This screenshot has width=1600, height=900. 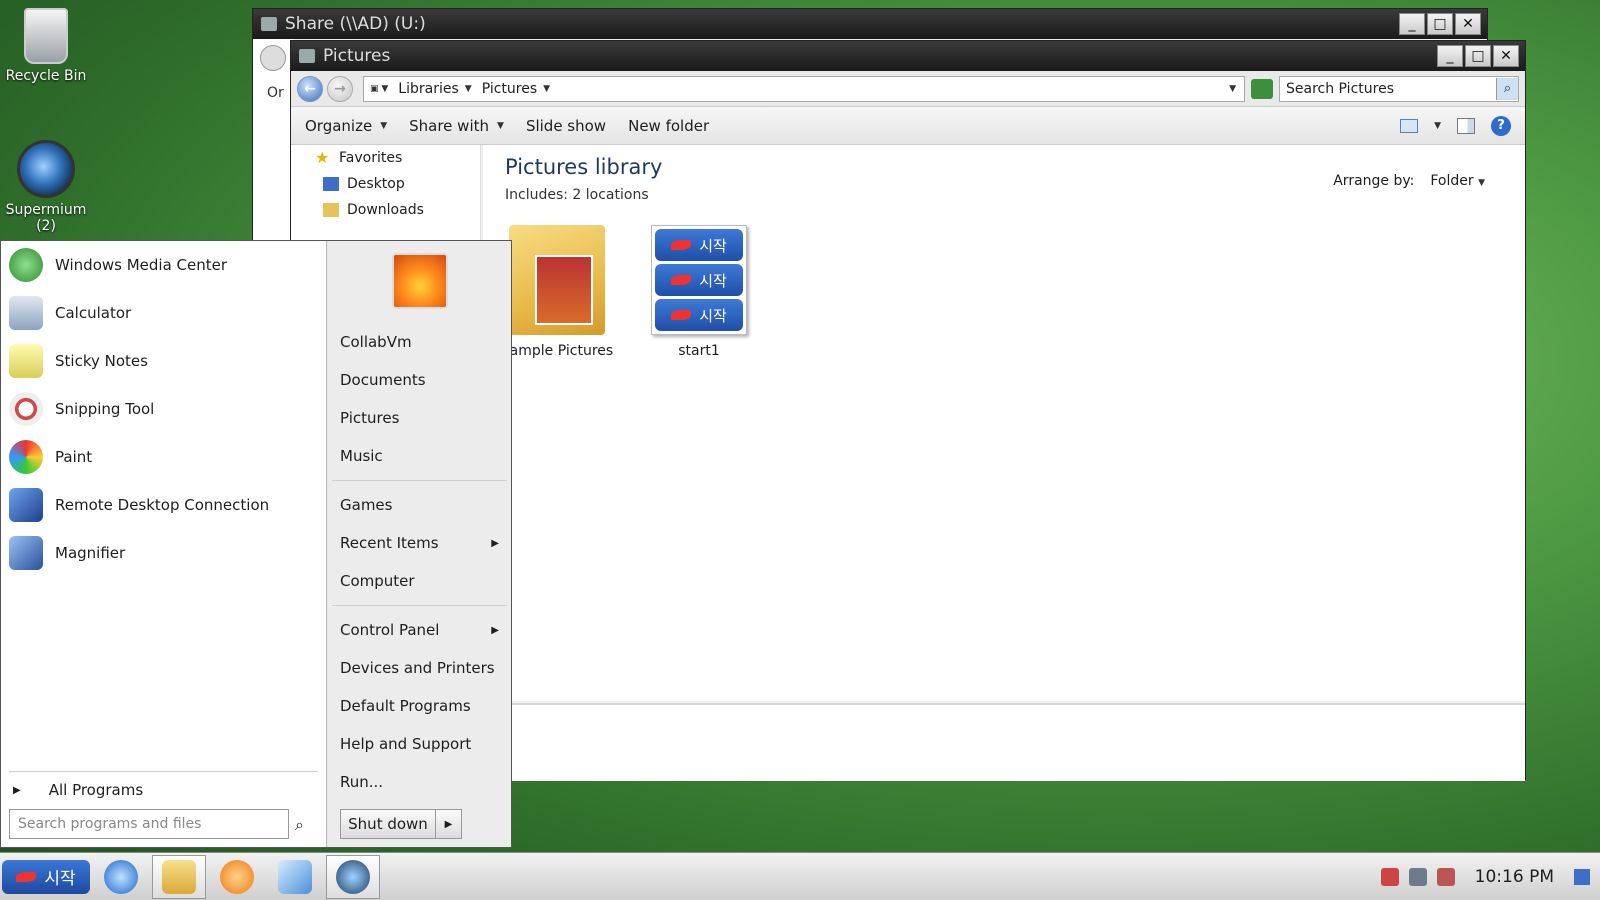 I want to click on folder-icon, so click(x=557, y=280).